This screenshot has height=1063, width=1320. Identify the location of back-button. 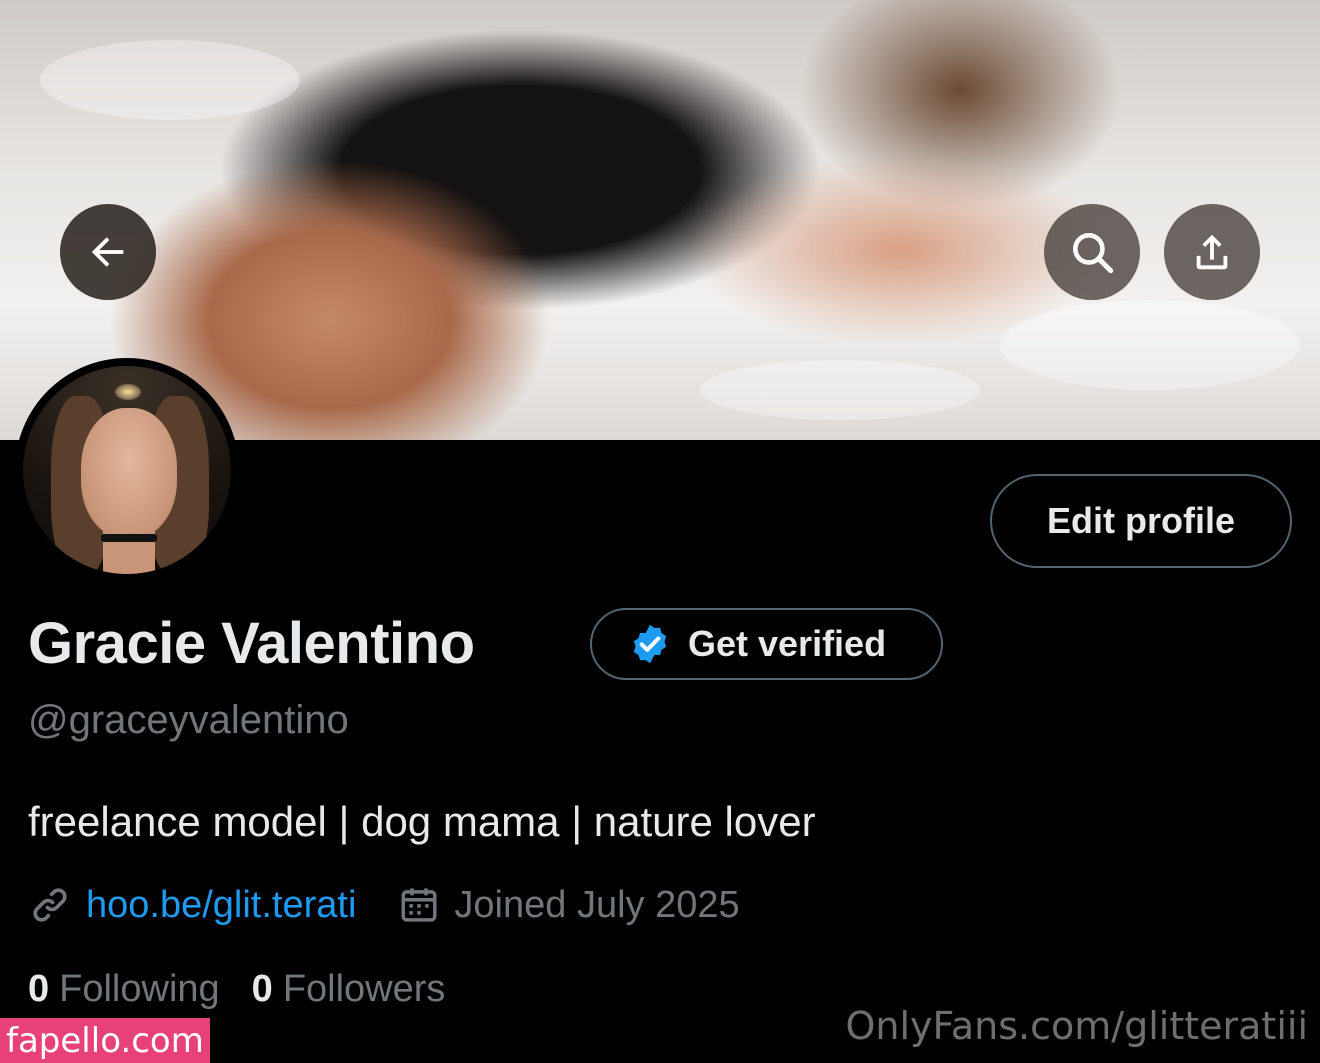
(108, 252).